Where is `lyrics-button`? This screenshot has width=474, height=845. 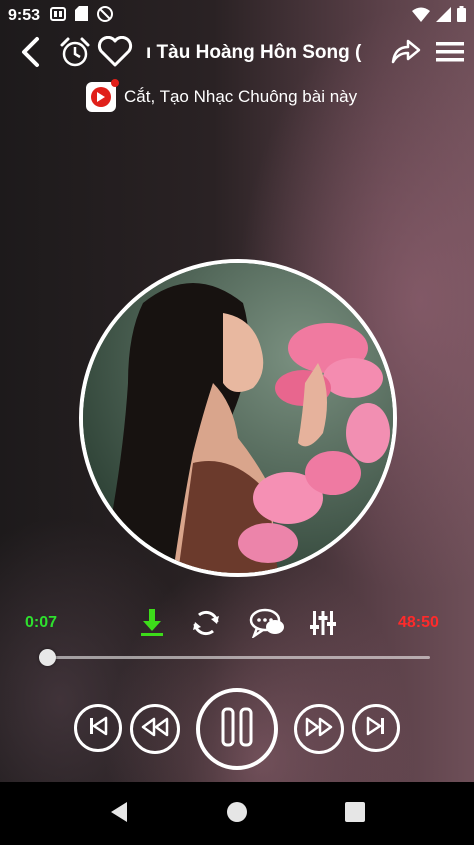
lyrics-button is located at coordinates (267, 625).